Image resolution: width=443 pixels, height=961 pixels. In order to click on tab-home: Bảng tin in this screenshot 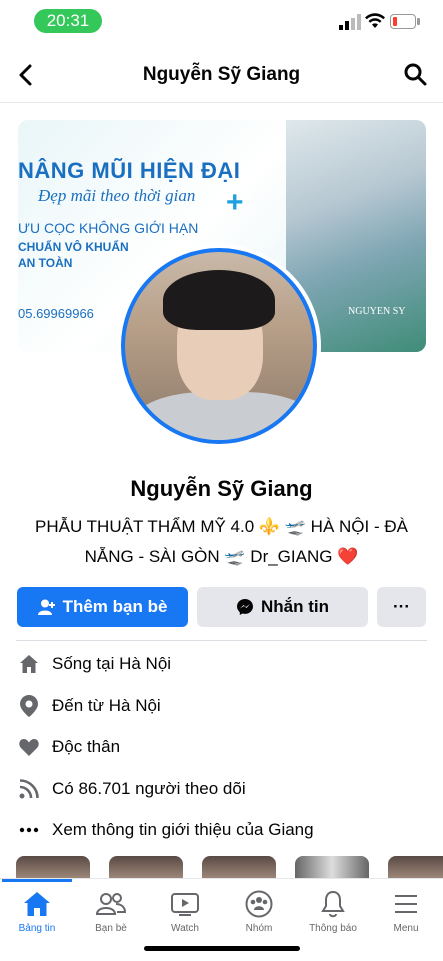, I will do `click(37, 911)`.